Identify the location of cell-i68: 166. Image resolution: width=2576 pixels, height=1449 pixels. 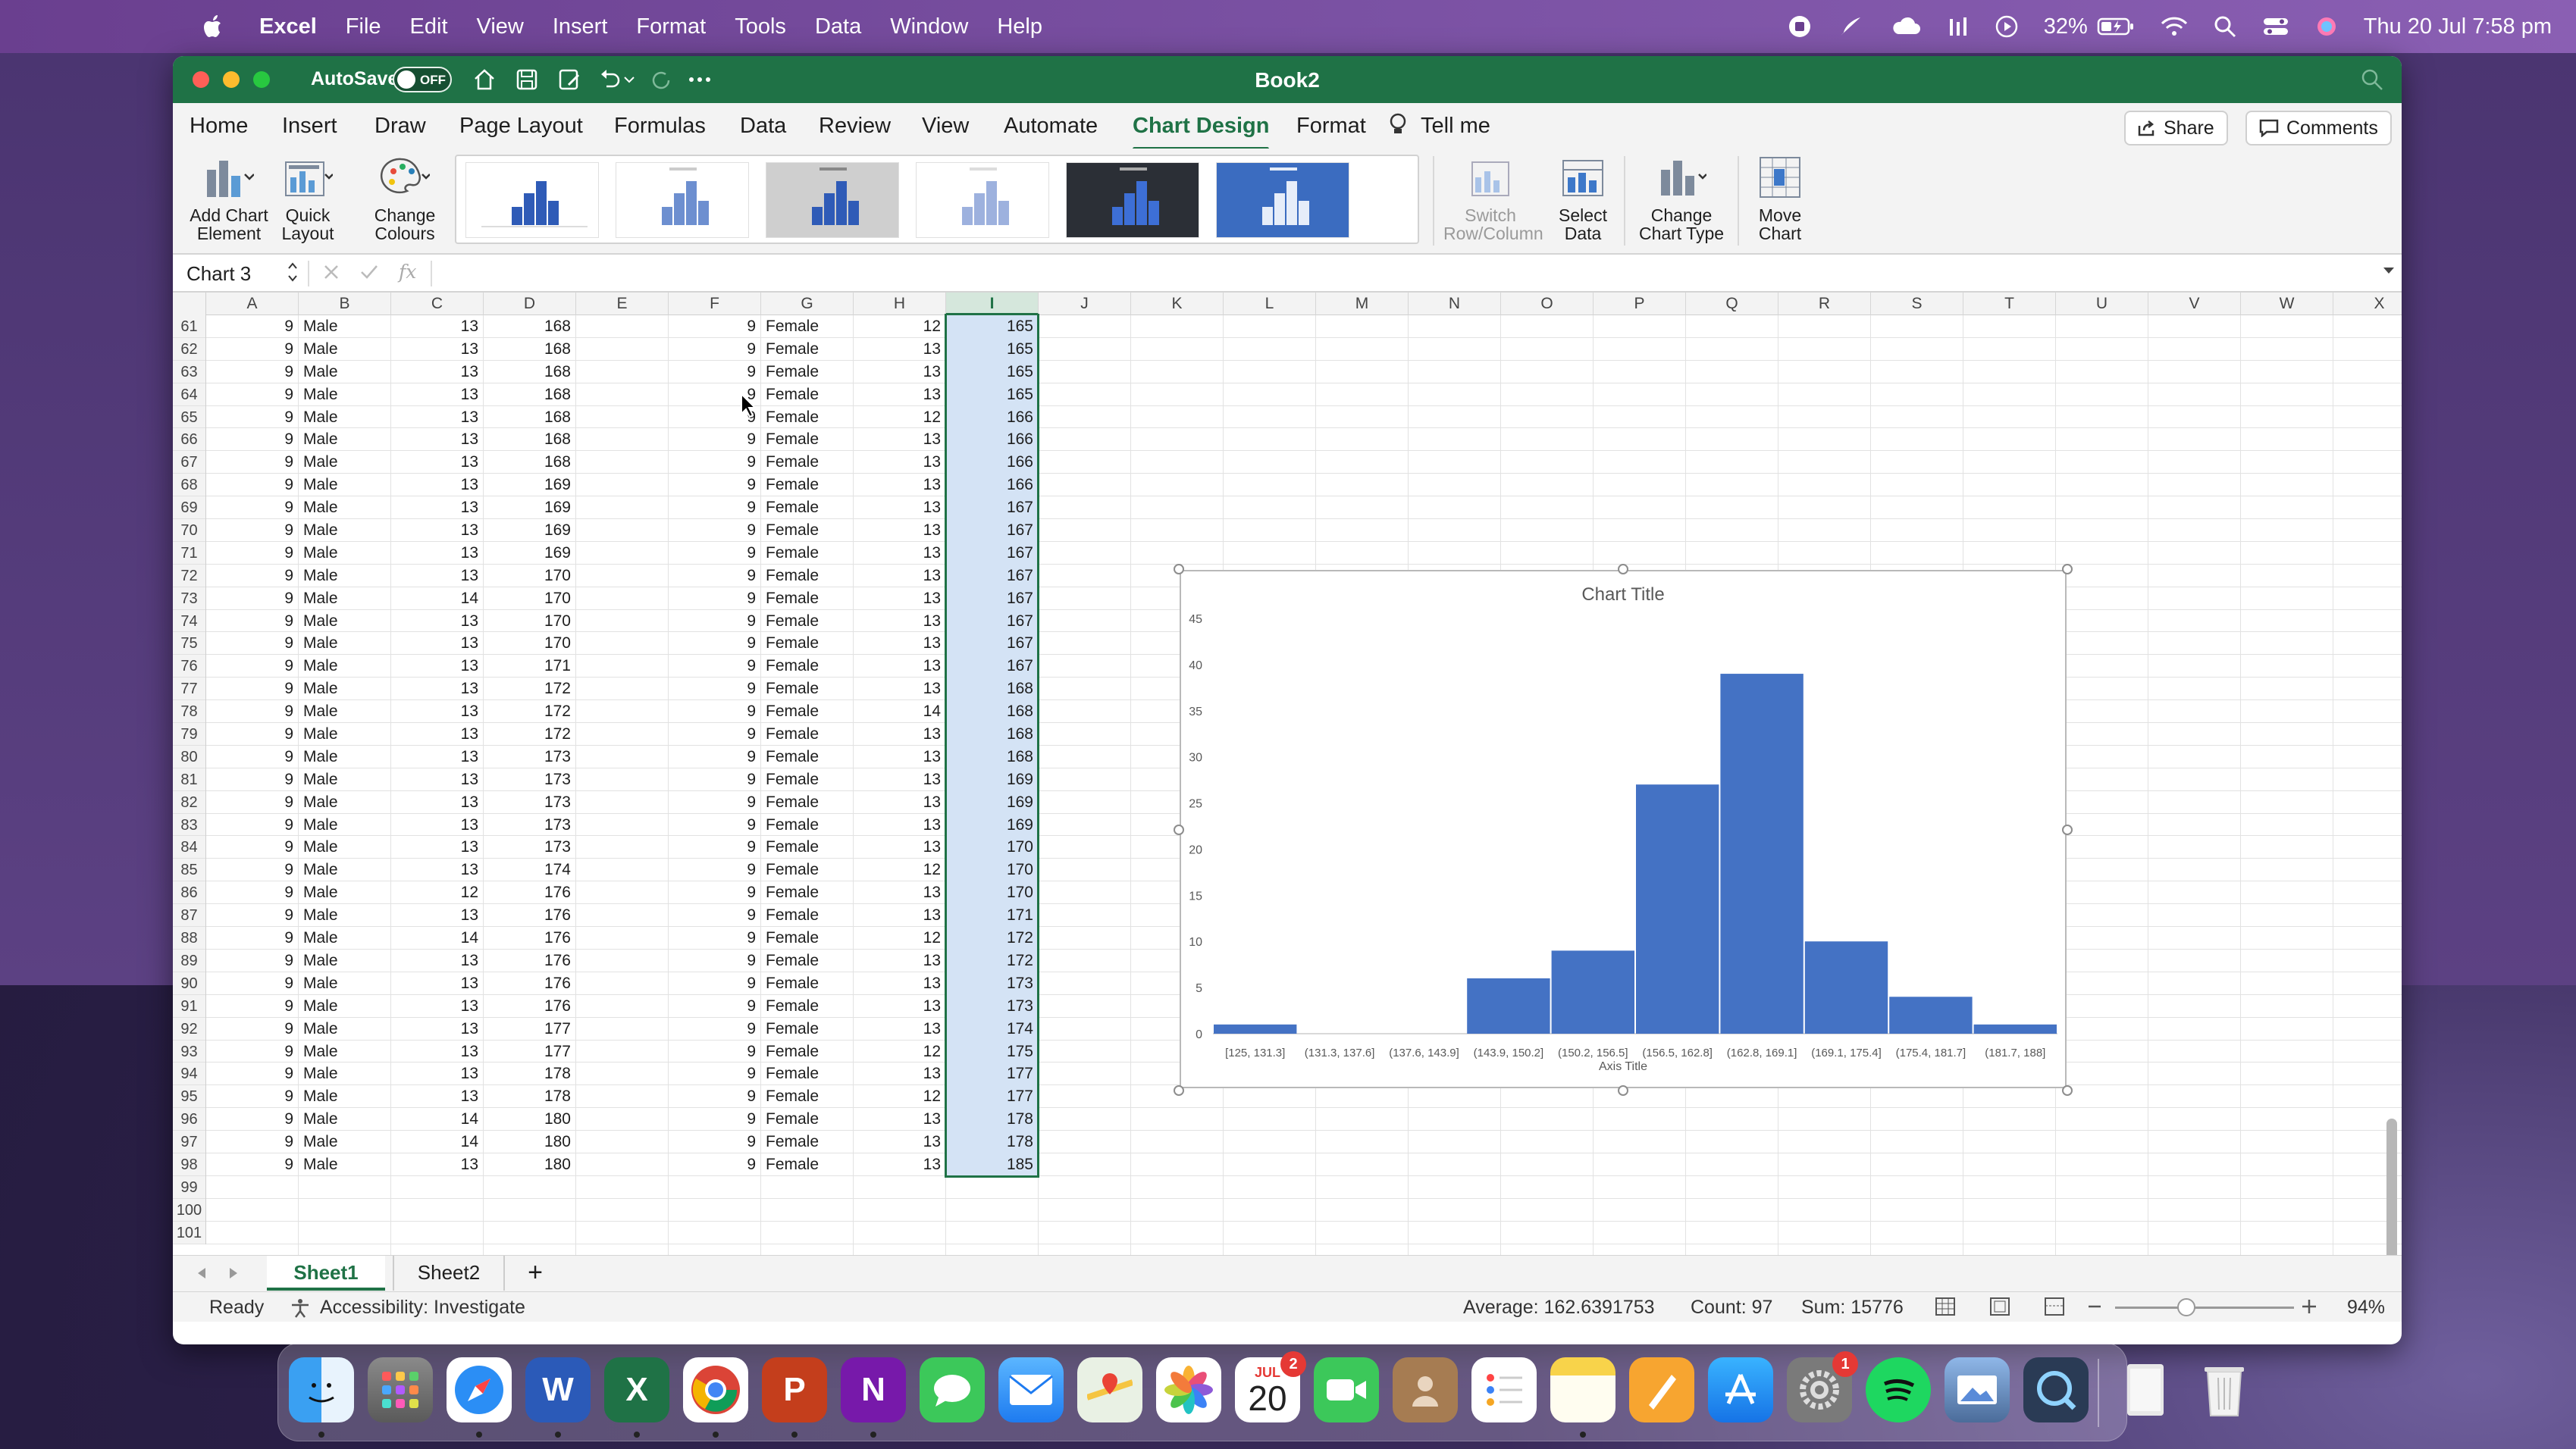
(993, 485).